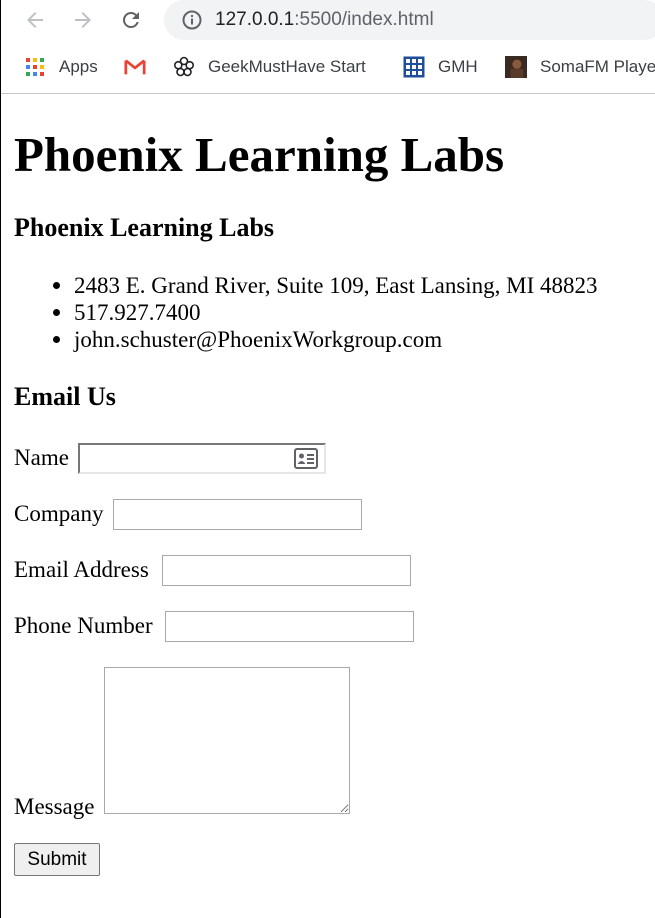  I want to click on reload-icon, so click(130, 19).